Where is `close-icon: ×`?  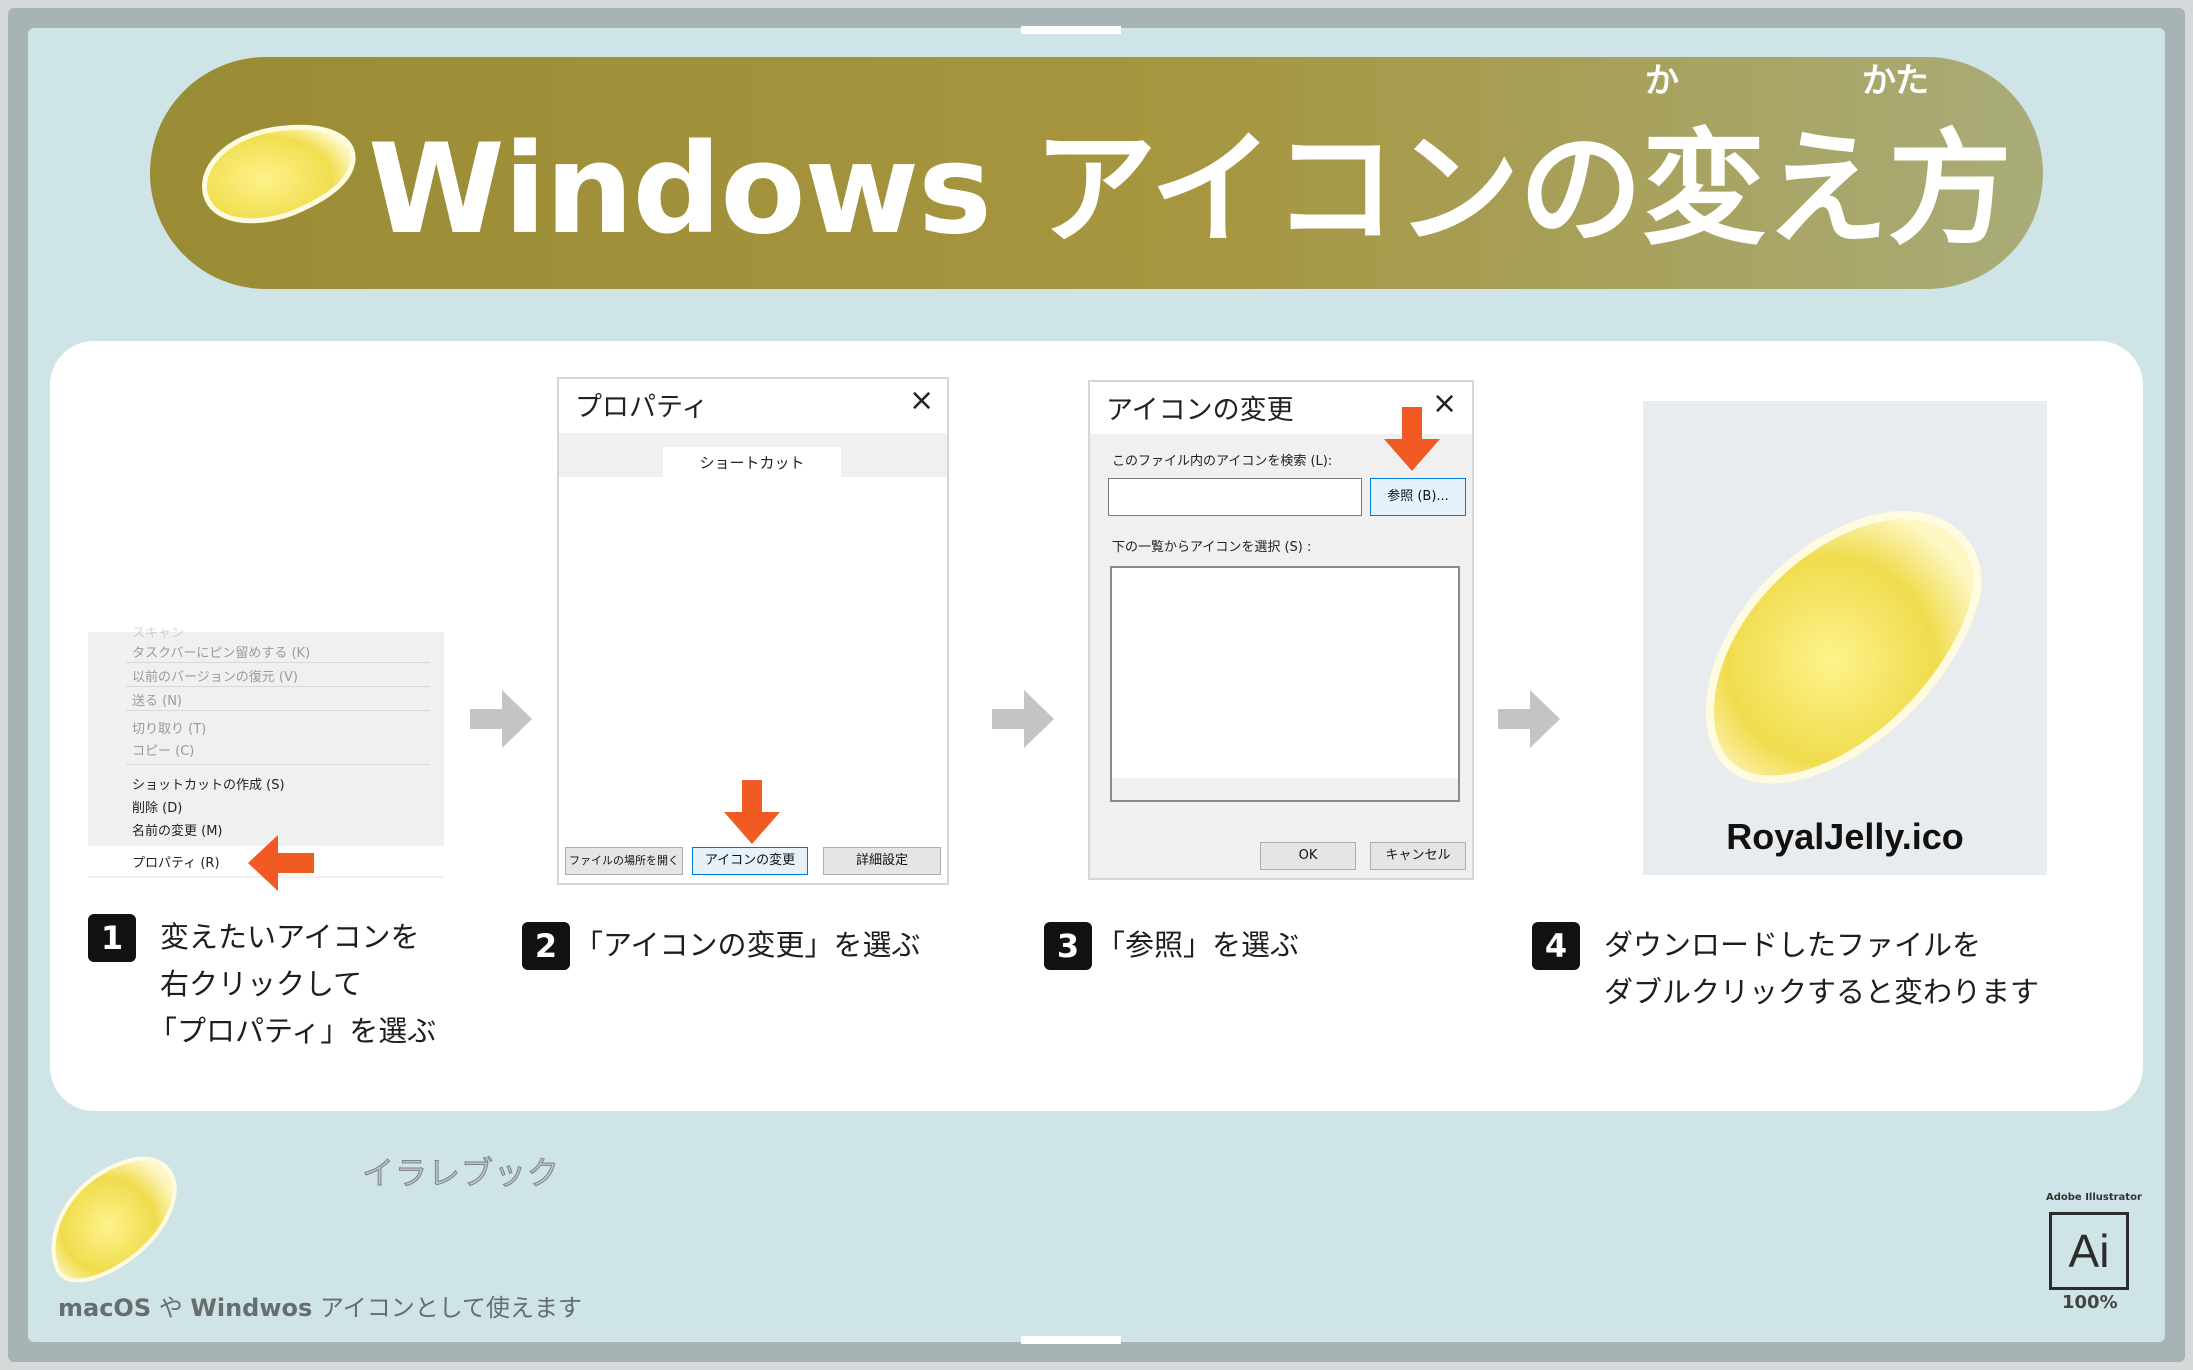 close-icon: × is located at coordinates (921, 400).